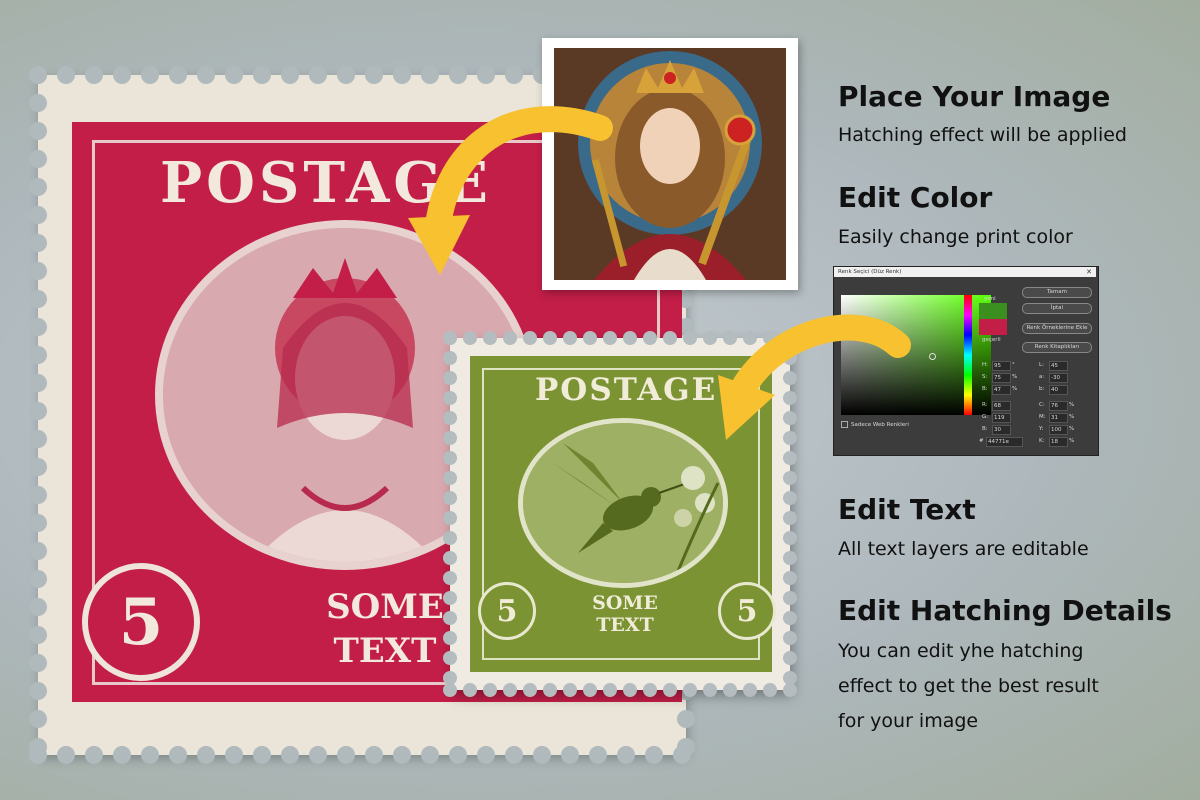  I want to click on field-input: 40, so click(1058, 390).